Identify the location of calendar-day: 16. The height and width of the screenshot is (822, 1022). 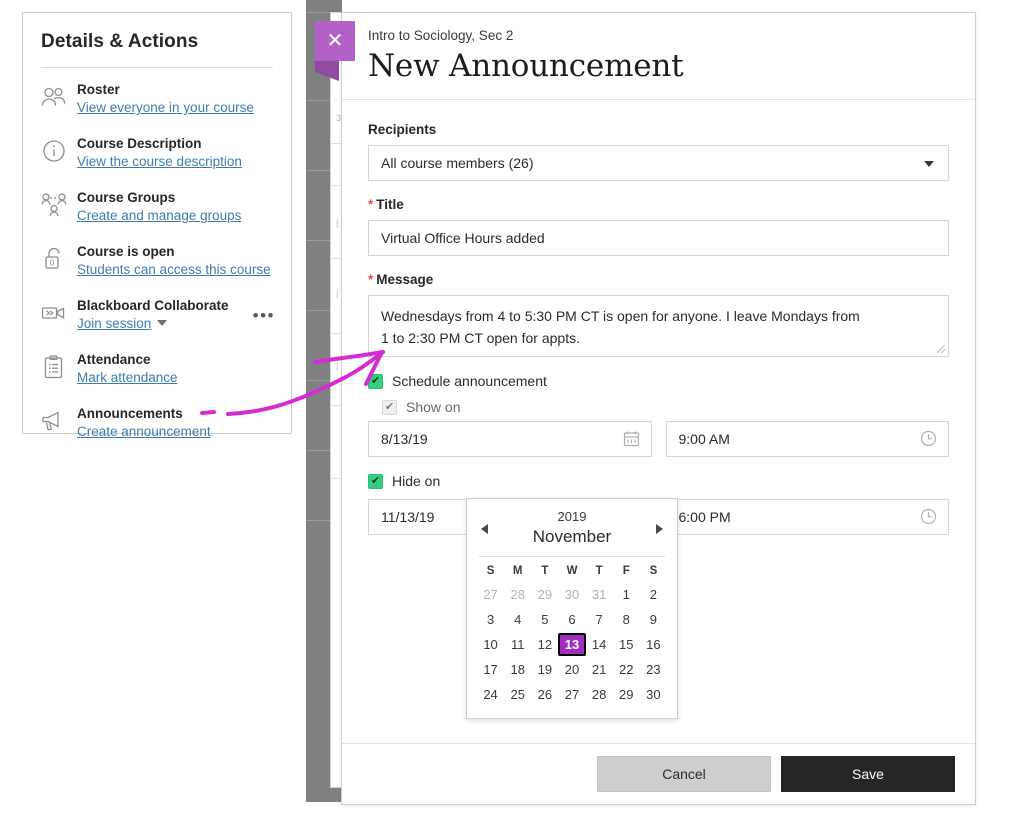
(653, 644).